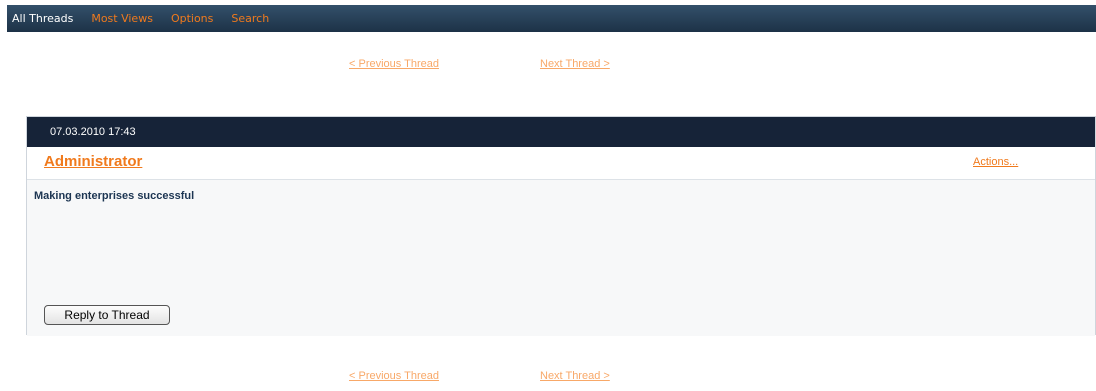  I want to click on post-header: 07.03.2010 17:43, so click(561, 132).